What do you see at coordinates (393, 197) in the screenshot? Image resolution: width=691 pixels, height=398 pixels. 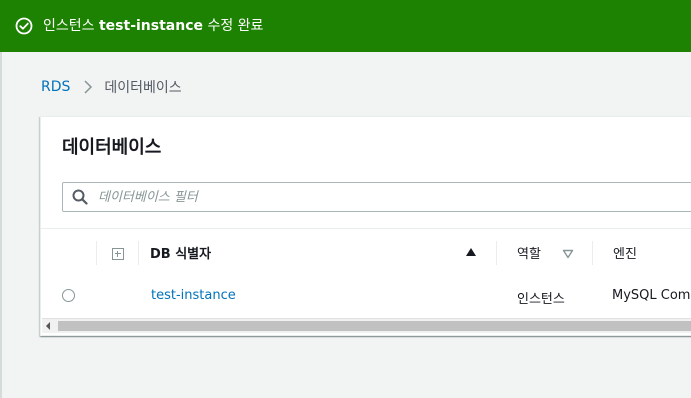 I see `filter-input` at bounding box center [393, 197].